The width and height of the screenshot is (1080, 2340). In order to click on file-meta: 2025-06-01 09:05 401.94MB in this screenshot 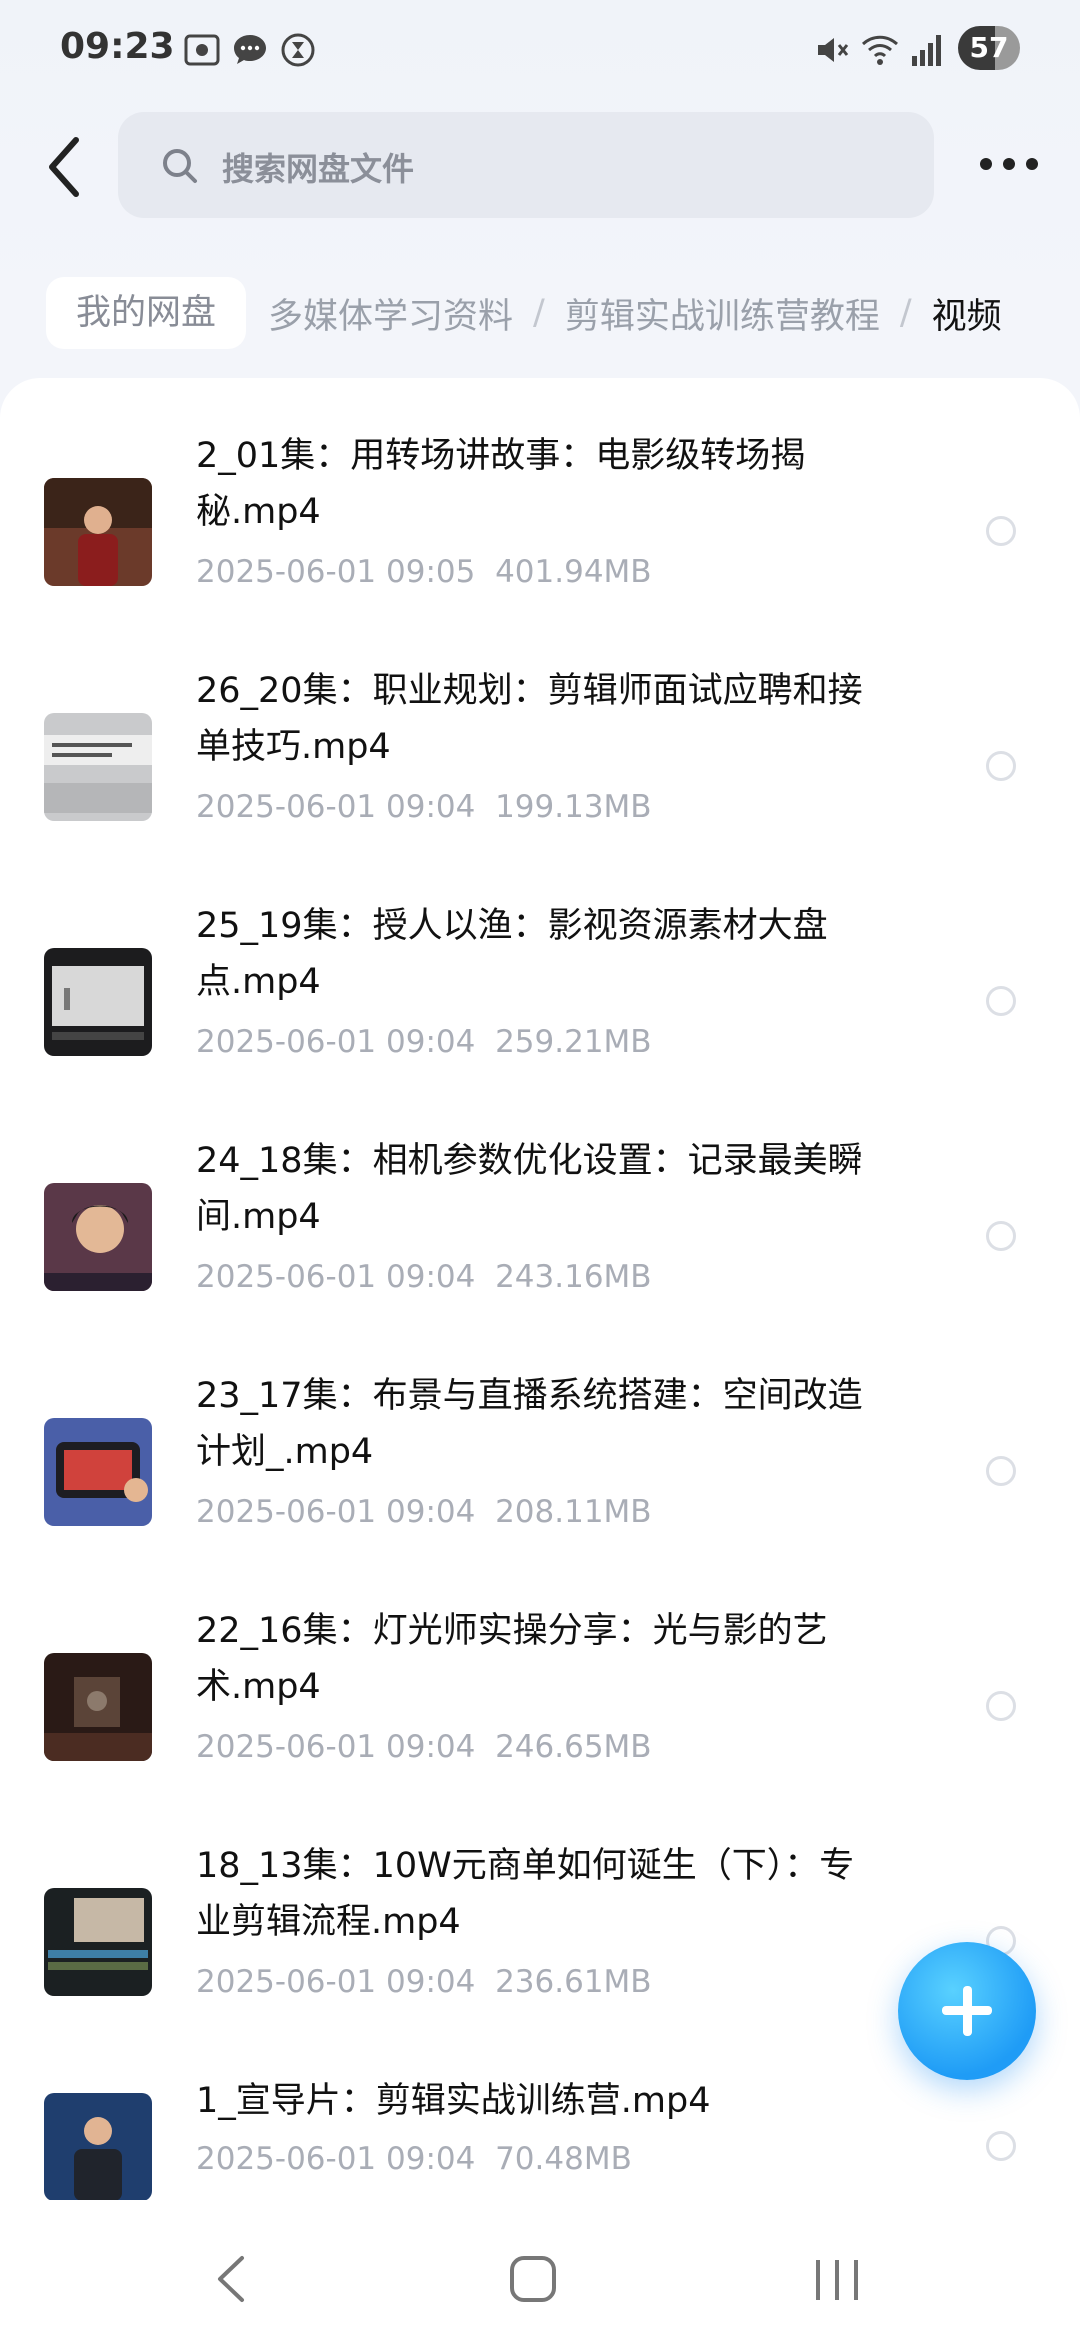, I will do `click(424, 572)`.